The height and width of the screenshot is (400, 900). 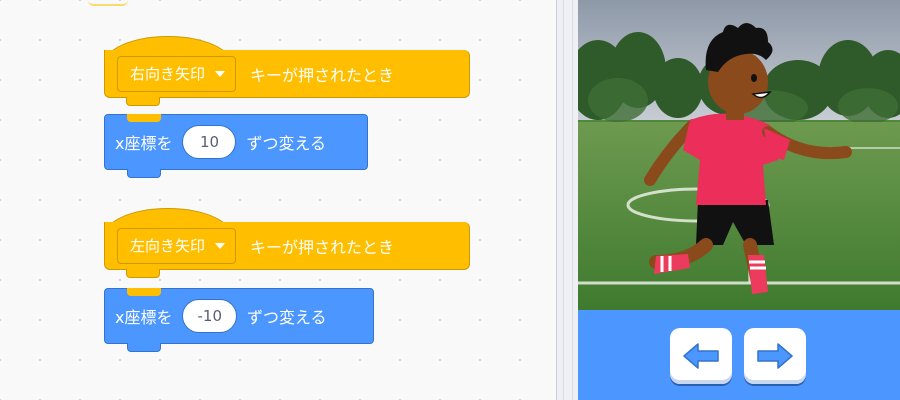 I want to click on left-arrow-button, so click(x=701, y=356).